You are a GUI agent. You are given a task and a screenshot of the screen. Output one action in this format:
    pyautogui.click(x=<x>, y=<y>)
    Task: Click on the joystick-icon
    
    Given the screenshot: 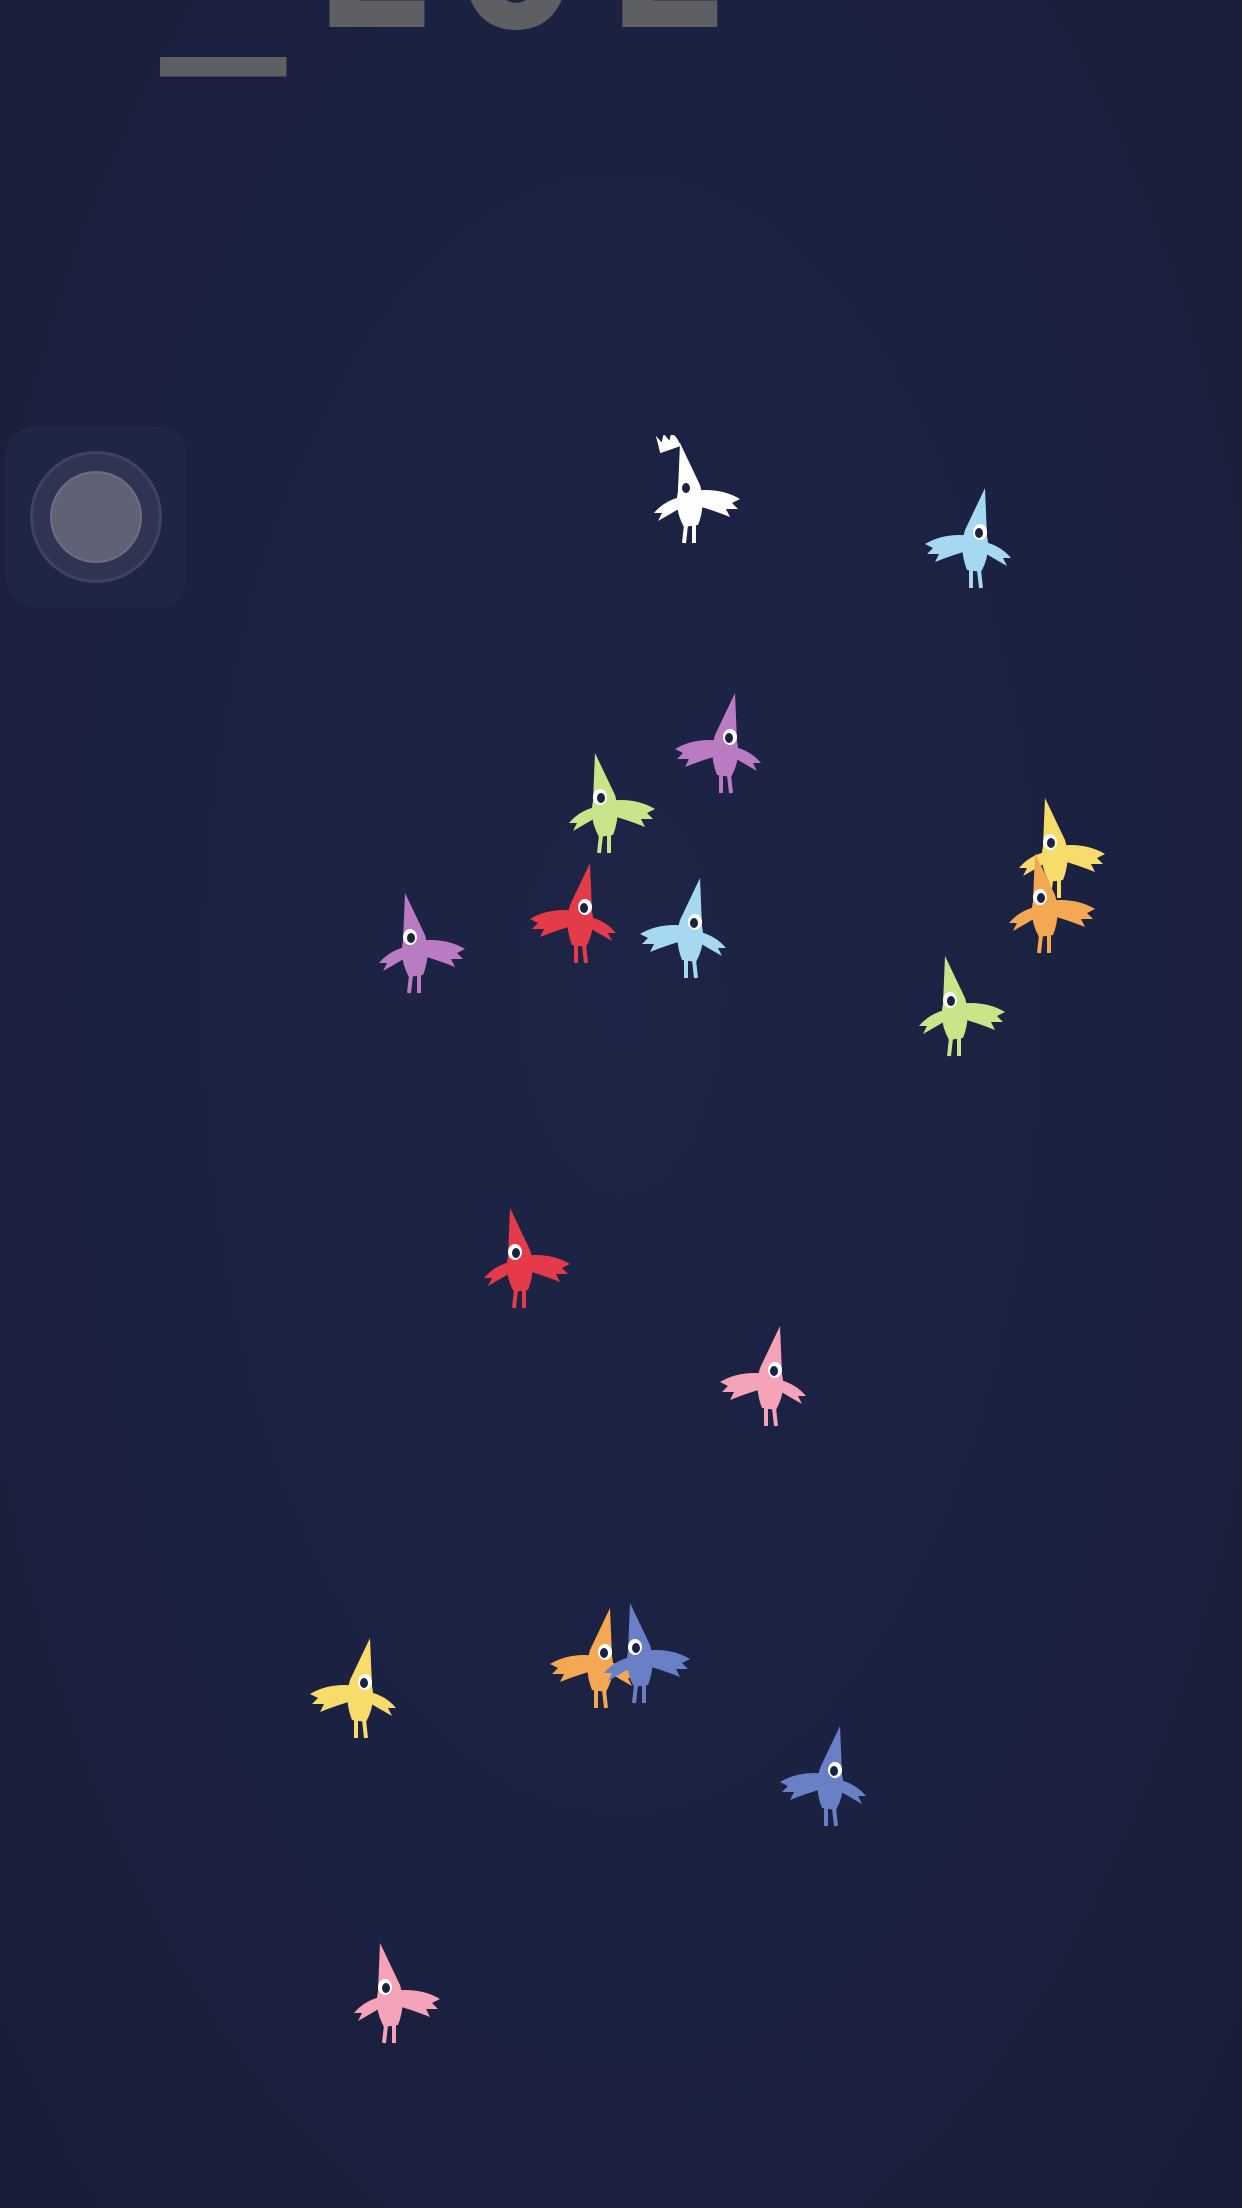 What is the action you would take?
    pyautogui.click(x=96, y=517)
    